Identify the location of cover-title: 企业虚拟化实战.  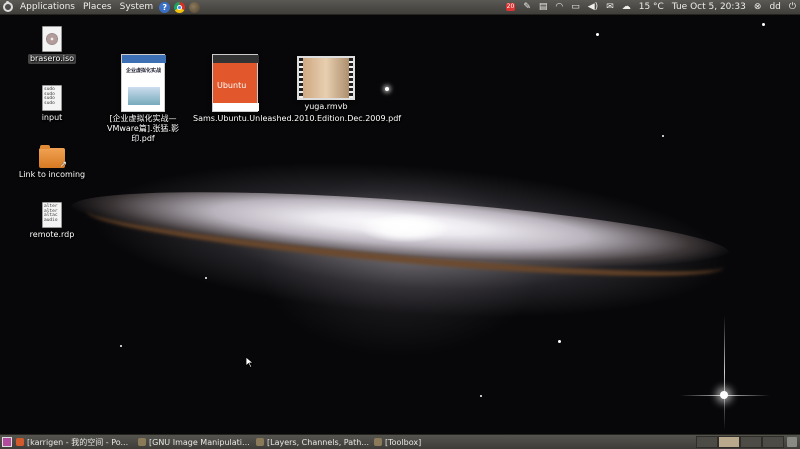
(144, 71).